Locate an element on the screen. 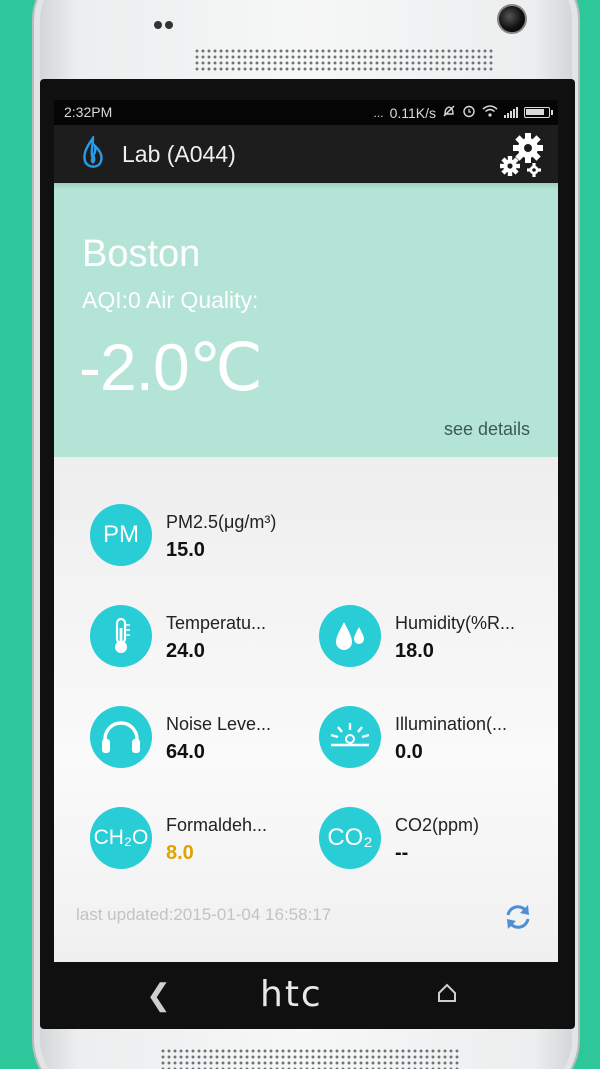 The width and height of the screenshot is (600, 1069). gears-icon is located at coordinates (523, 154).